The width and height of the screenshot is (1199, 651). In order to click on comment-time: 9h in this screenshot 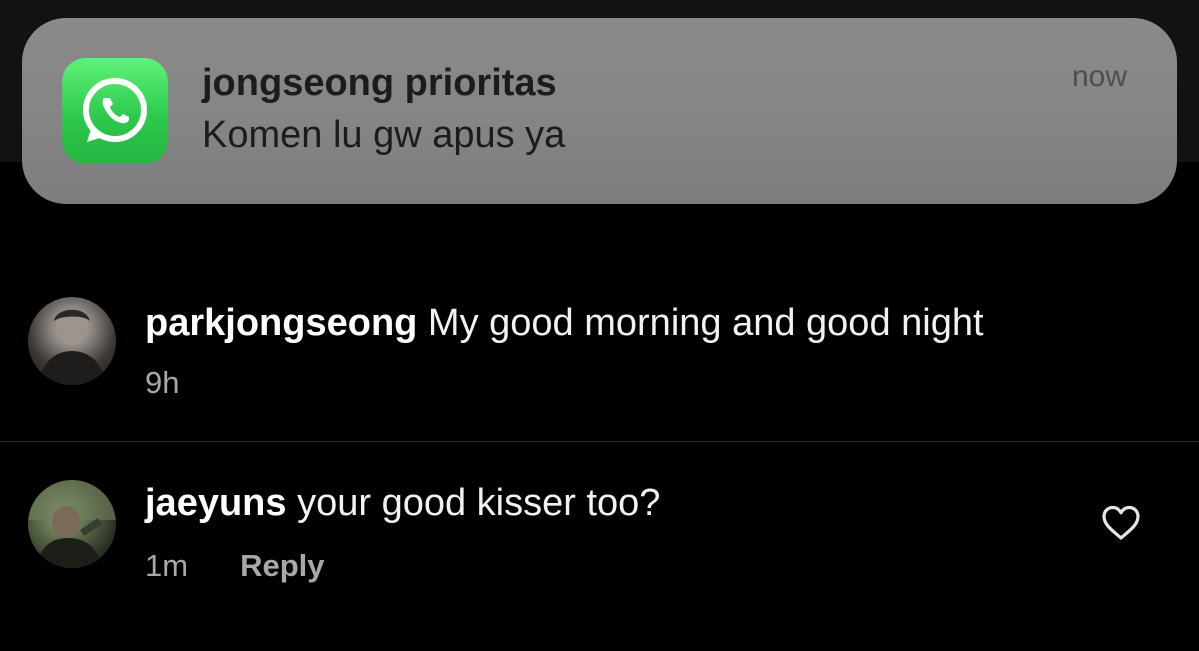, I will do `click(162, 382)`.